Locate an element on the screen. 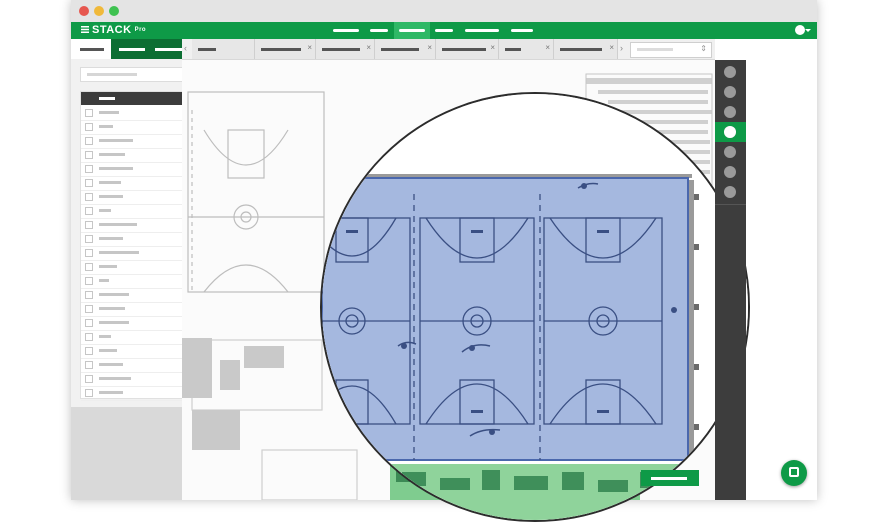 This screenshot has height=522, width=888. doc-tab-6: × is located at coordinates (526, 49).